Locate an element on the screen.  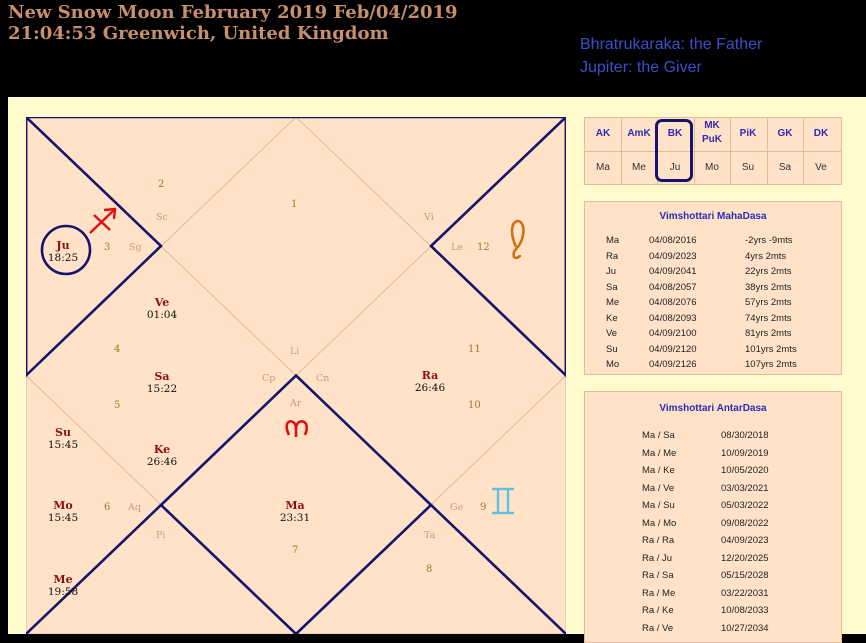
planet-name: Ju is located at coordinates (63, 245).